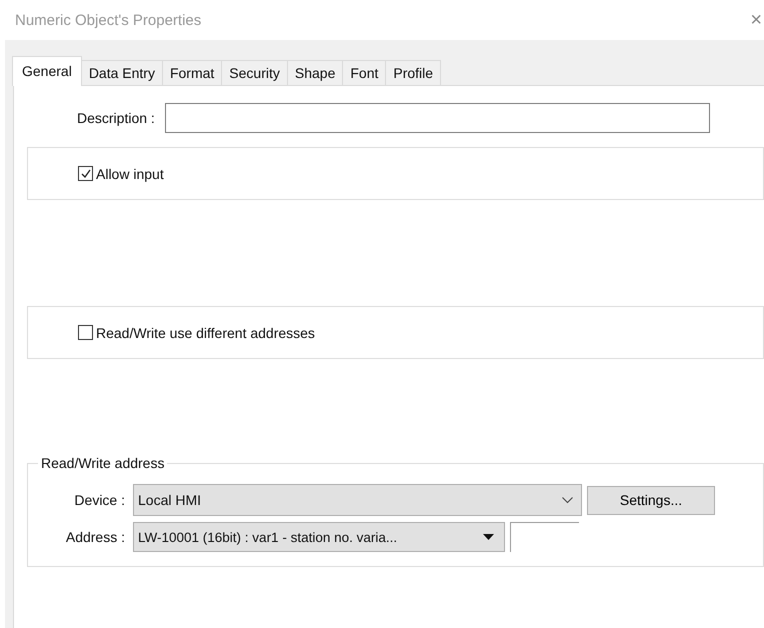 This screenshot has width=764, height=628. Describe the element at coordinates (95, 537) in the screenshot. I see `address-label: Address :` at that location.